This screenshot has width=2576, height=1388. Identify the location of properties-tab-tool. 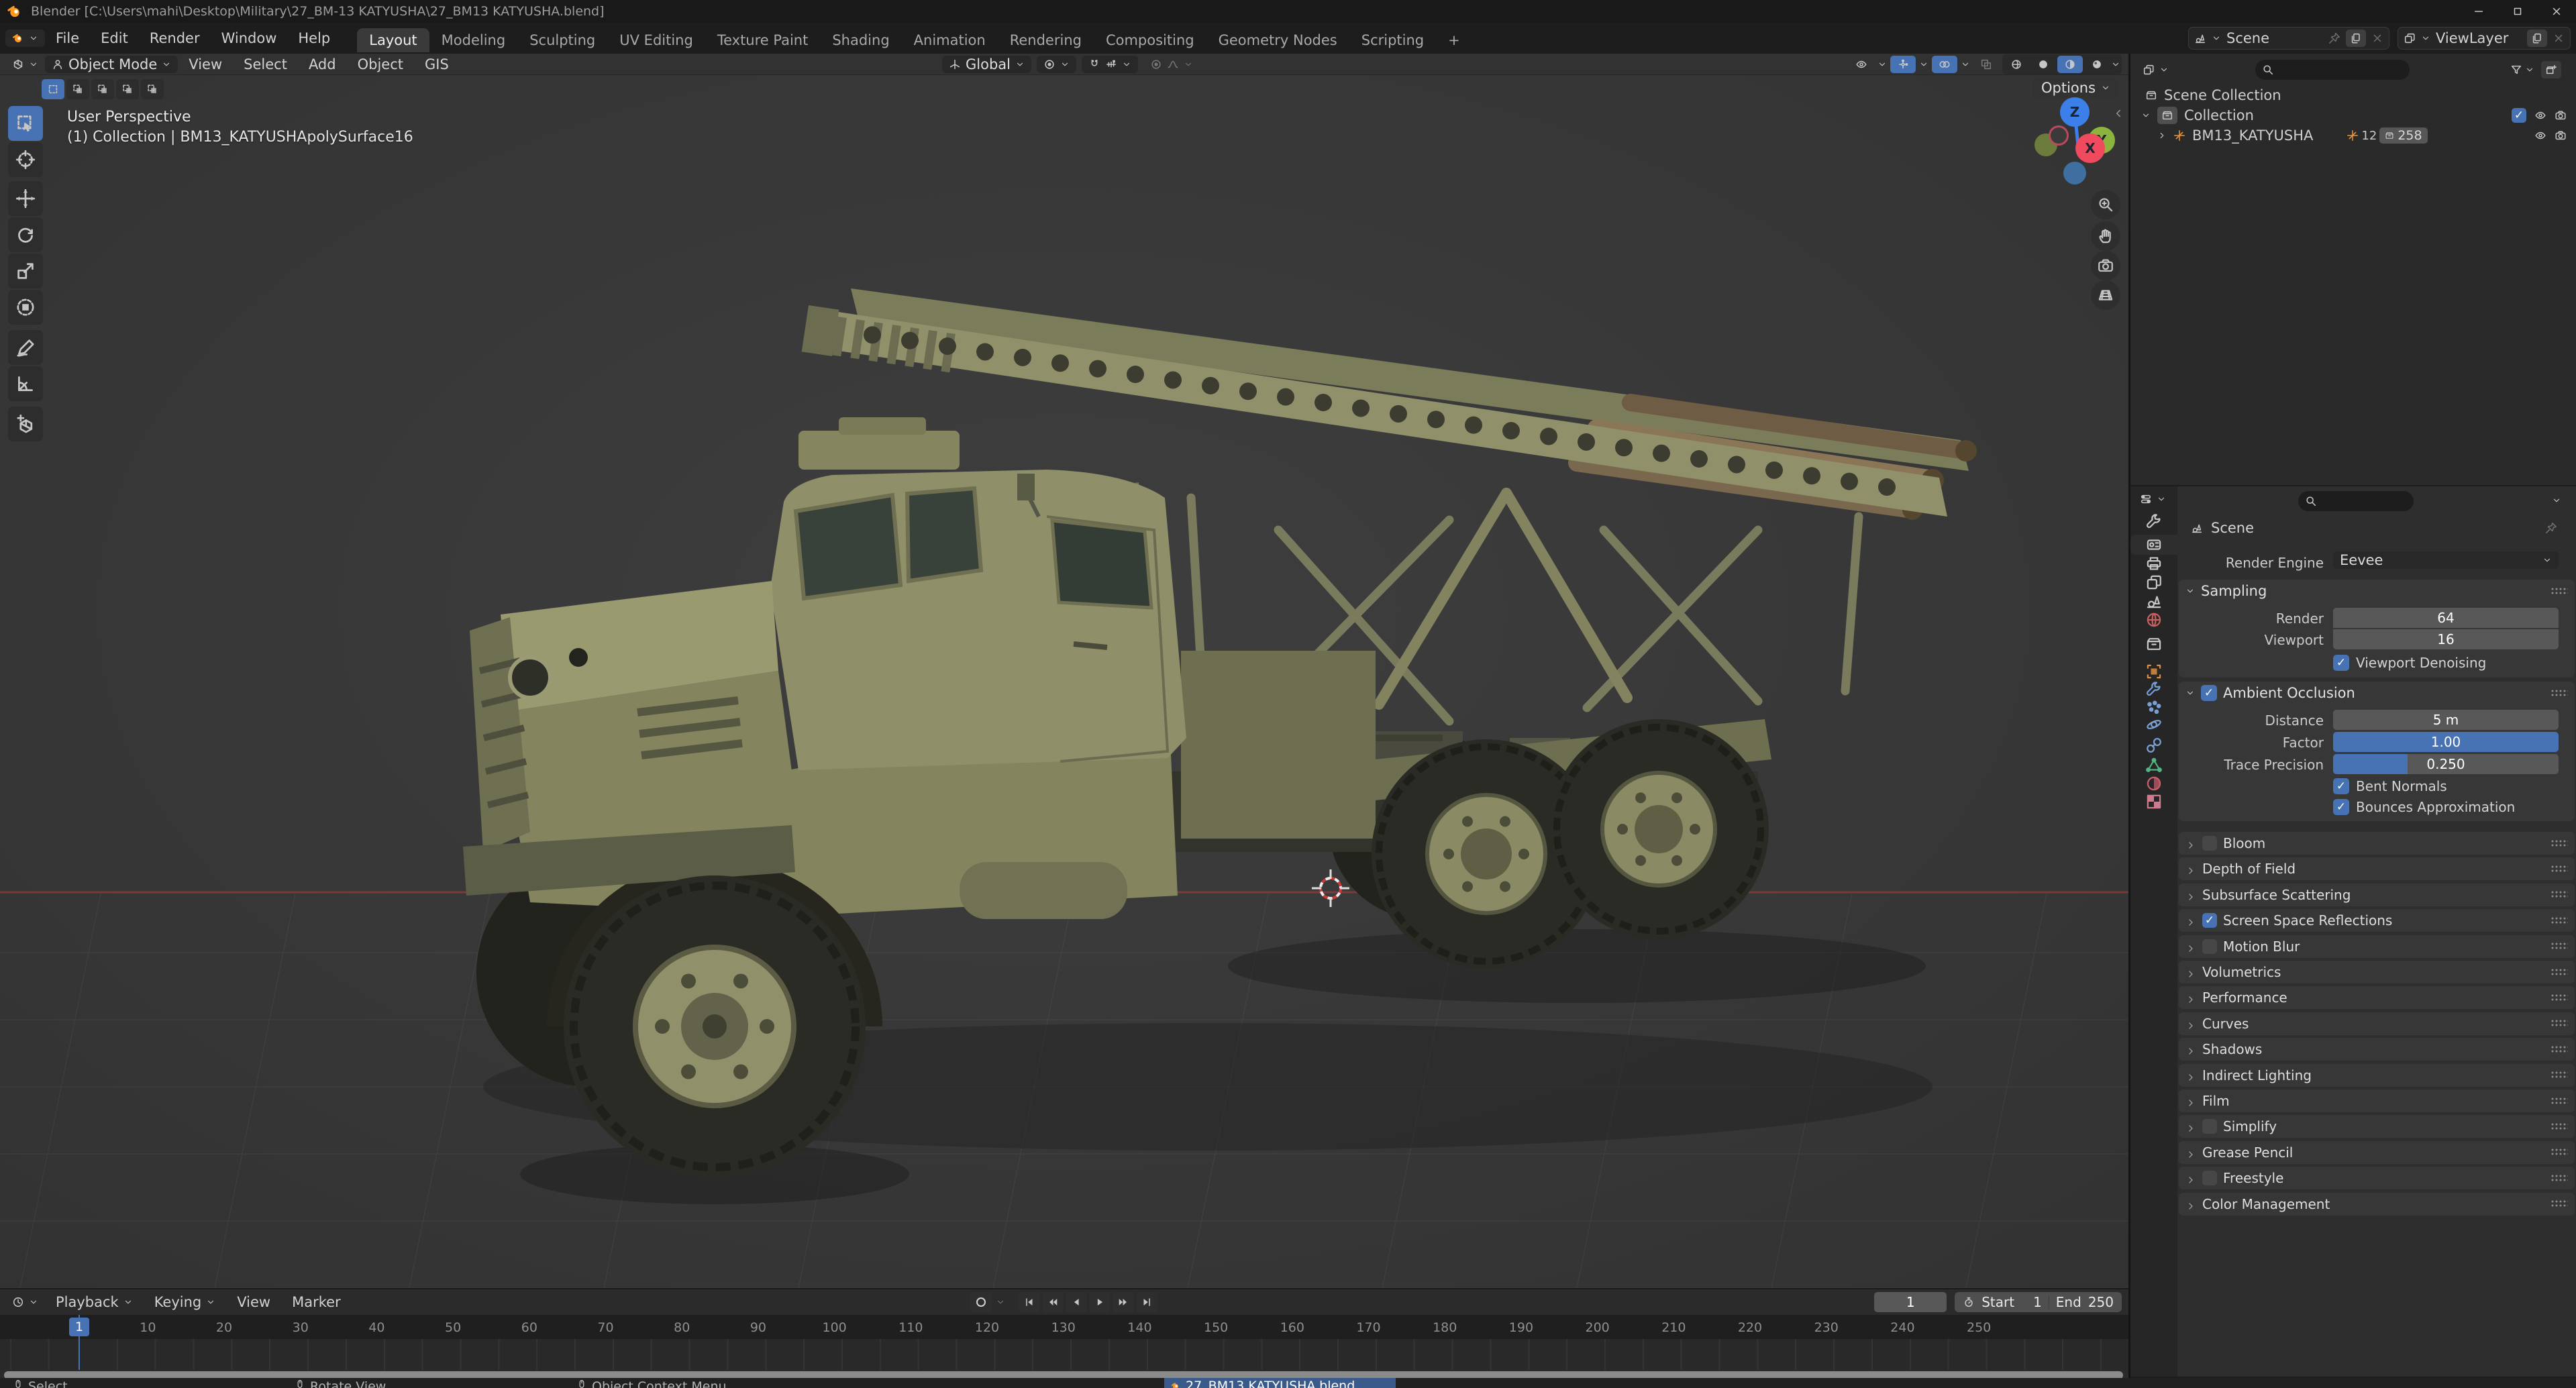
(2154, 522).